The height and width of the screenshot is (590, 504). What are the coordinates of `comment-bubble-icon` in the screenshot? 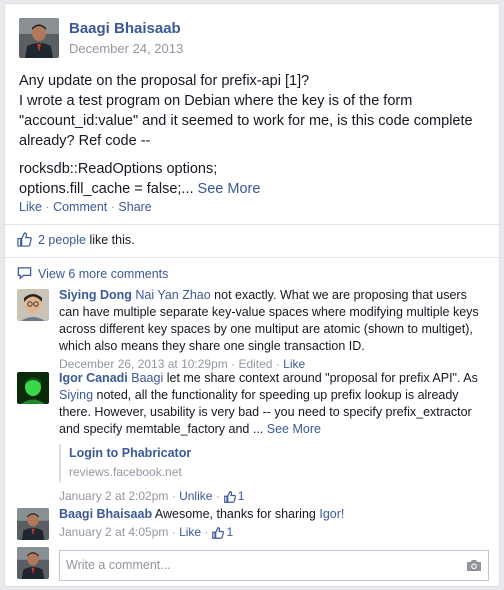 It's located at (24, 273).